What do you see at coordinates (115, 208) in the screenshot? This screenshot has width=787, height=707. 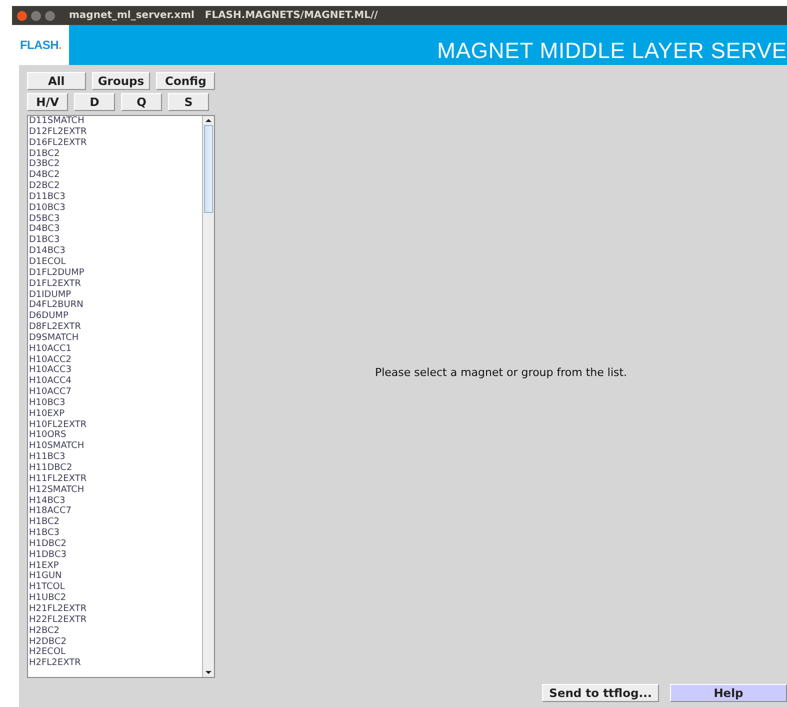 I see `list-item: D10BC3` at bounding box center [115, 208].